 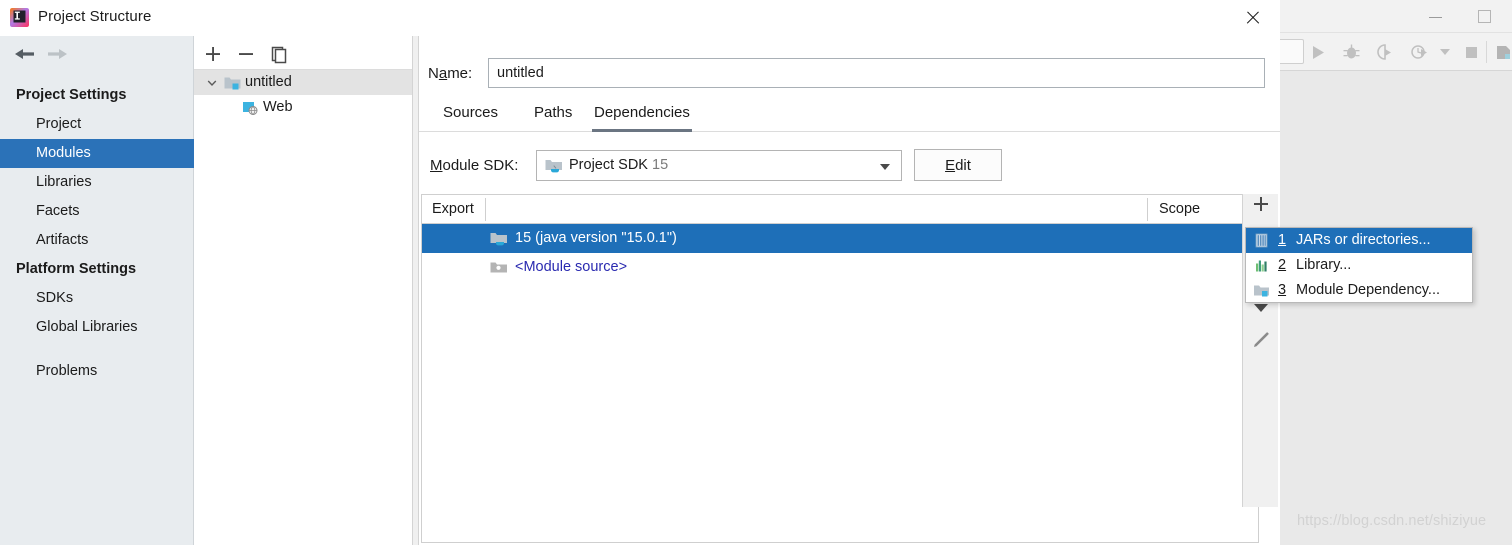 I want to click on tree-node-web: Web, so click(x=303, y=107).